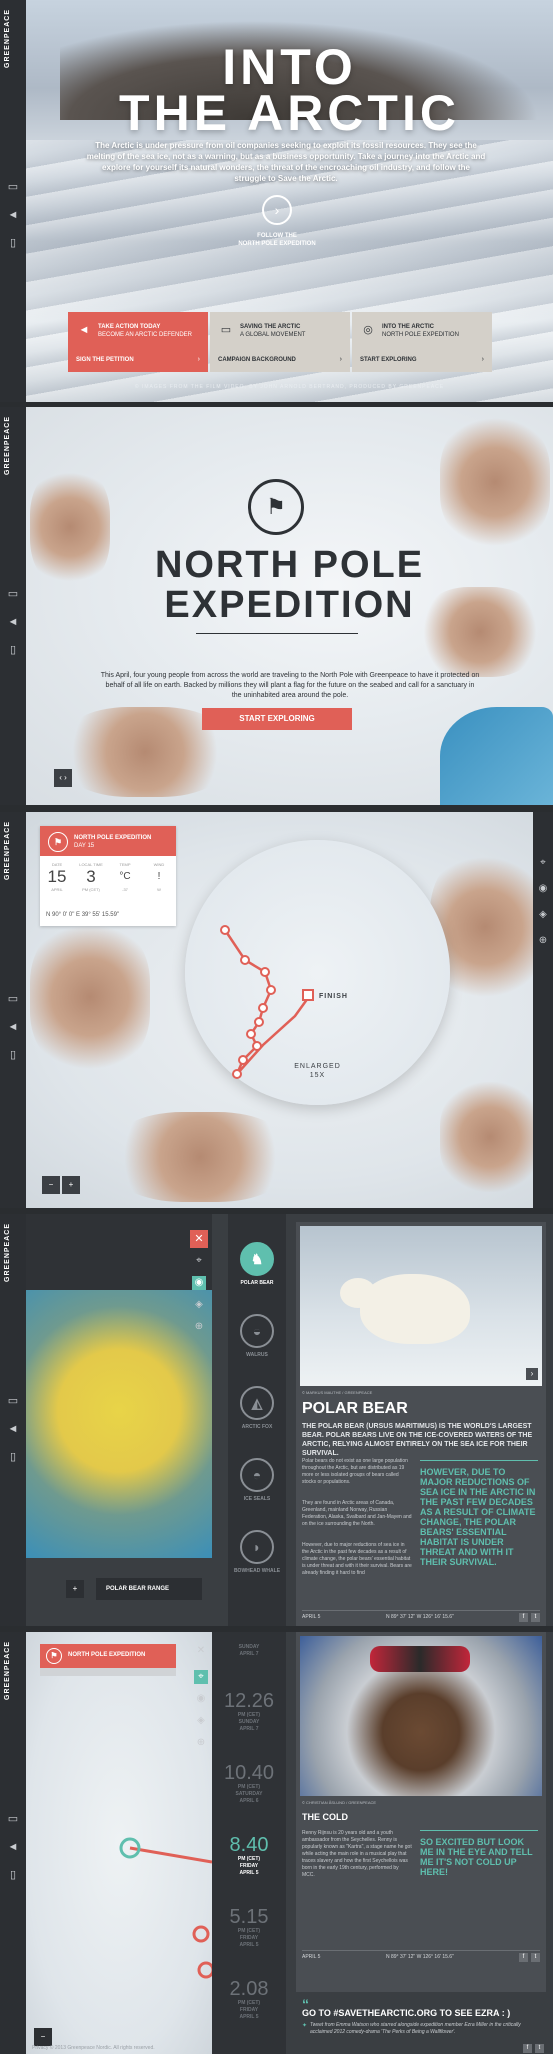 This screenshot has width=553, height=2054. I want to click on enlarged-label: ENLARGED 15X, so click(317, 1071).